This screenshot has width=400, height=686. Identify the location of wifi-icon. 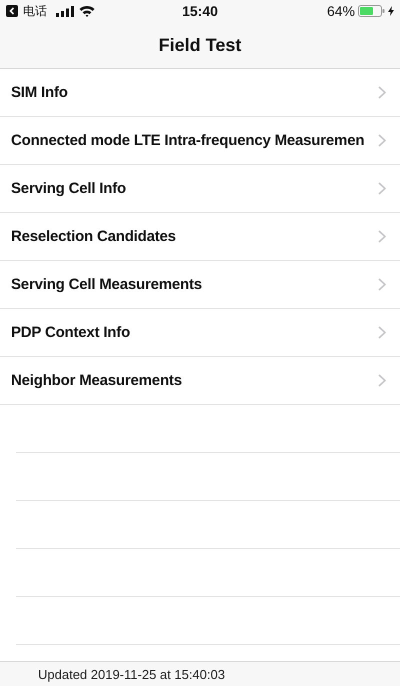
(87, 11).